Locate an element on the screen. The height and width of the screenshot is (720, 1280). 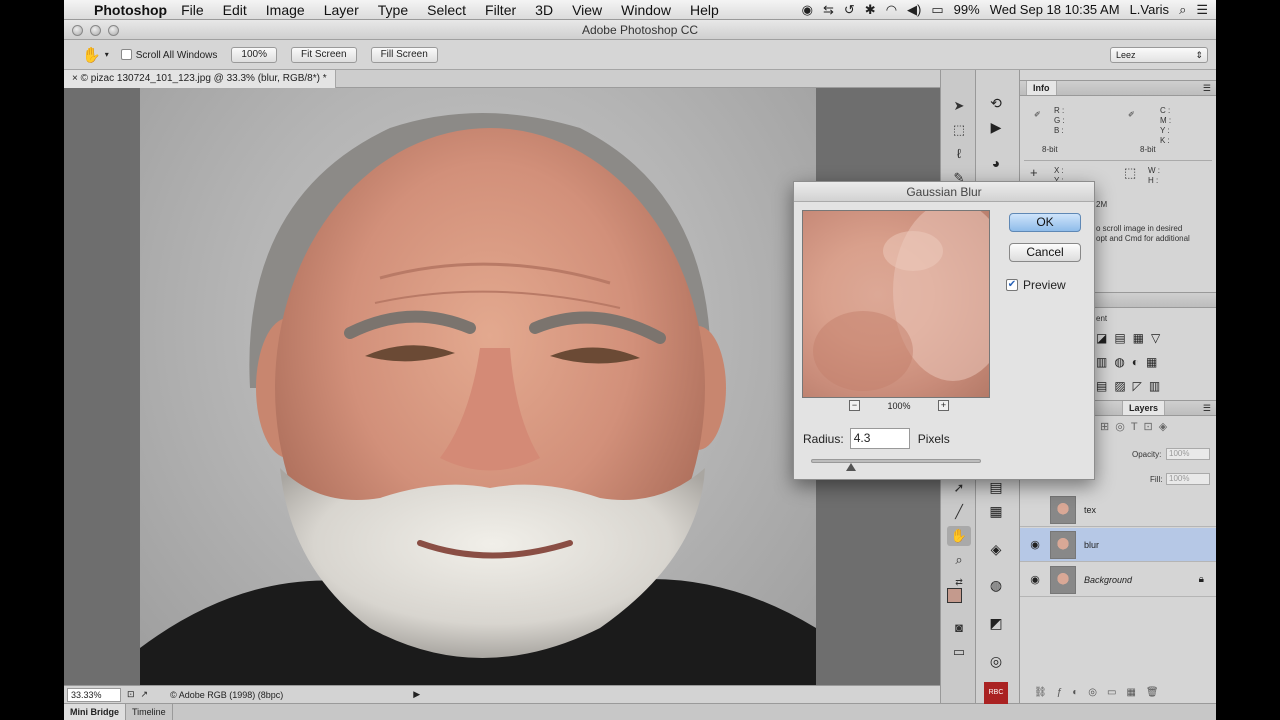
tab-layers: Layers is located at coordinates (1144, 408).